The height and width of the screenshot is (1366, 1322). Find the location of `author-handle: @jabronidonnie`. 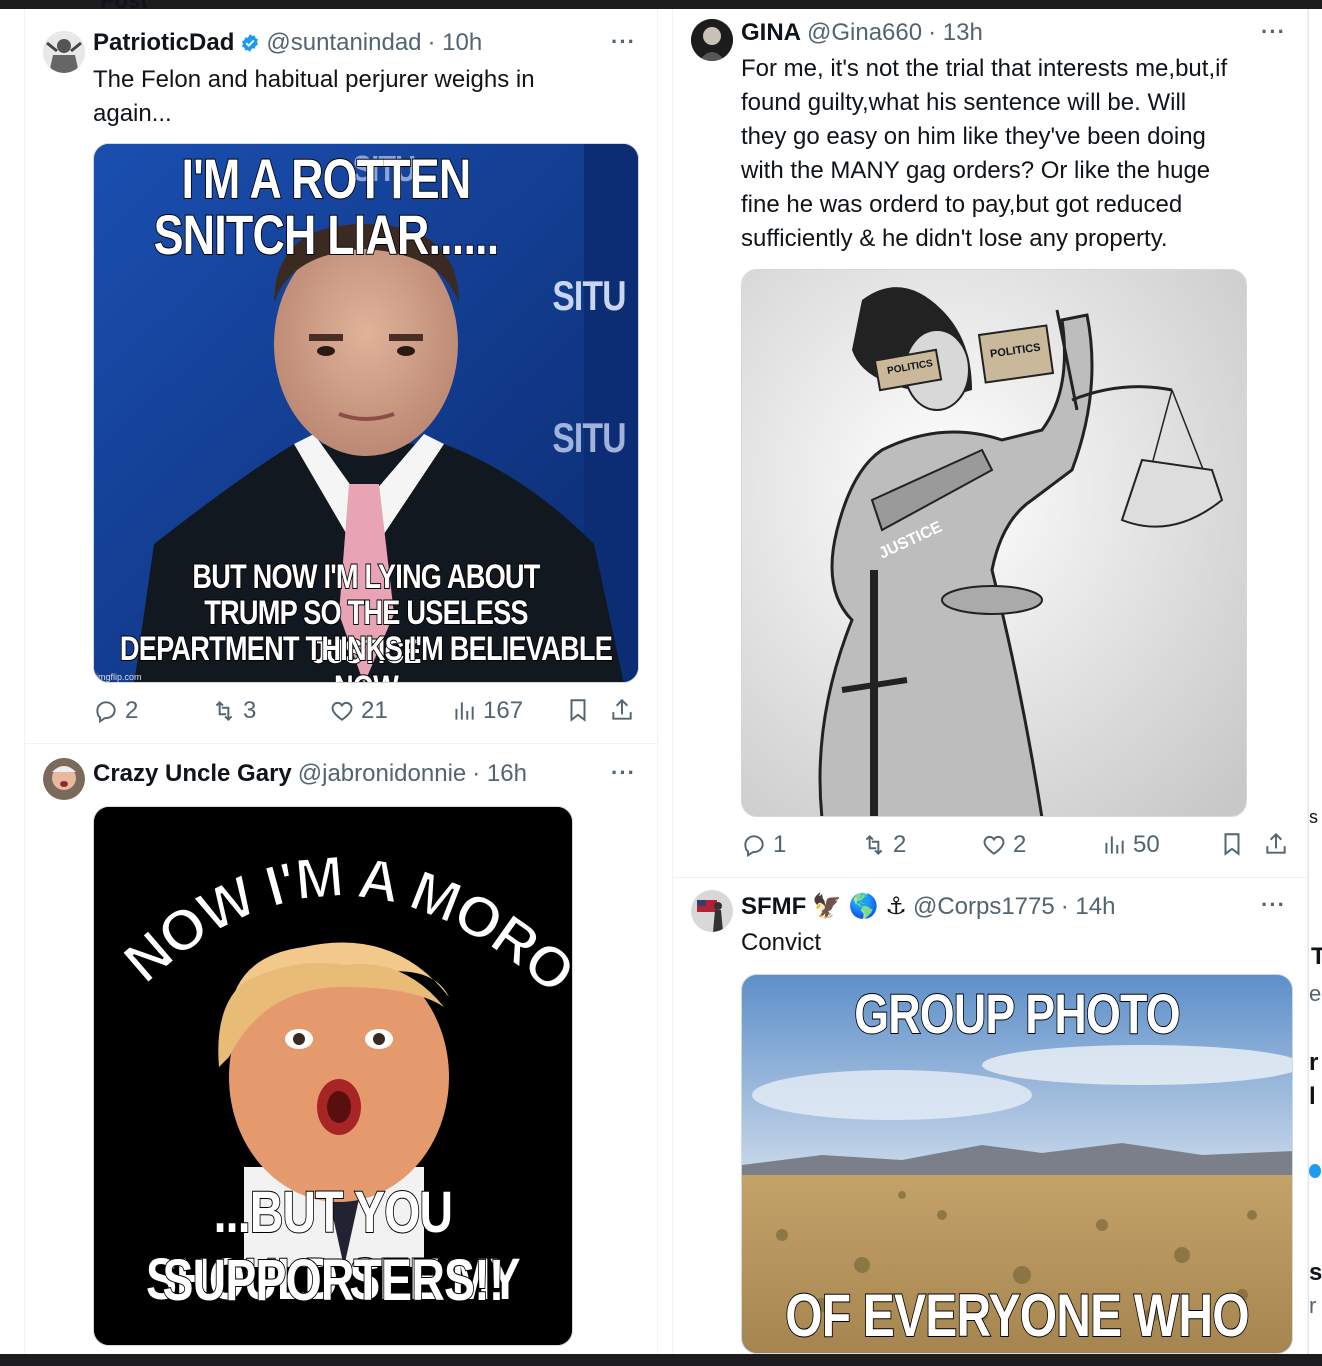

author-handle: @jabronidonnie is located at coordinates (382, 774).